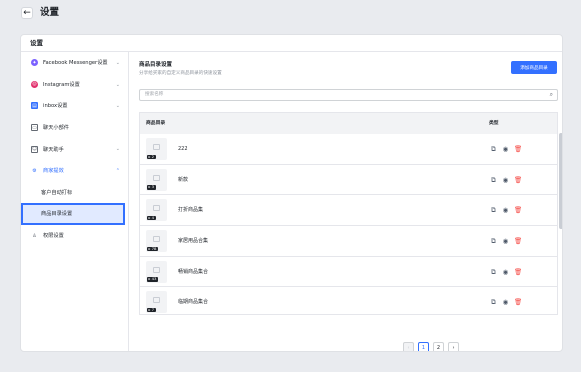 The height and width of the screenshot is (372, 581). I want to click on catalog-thumbnail: ▸ 4, so click(156, 210).